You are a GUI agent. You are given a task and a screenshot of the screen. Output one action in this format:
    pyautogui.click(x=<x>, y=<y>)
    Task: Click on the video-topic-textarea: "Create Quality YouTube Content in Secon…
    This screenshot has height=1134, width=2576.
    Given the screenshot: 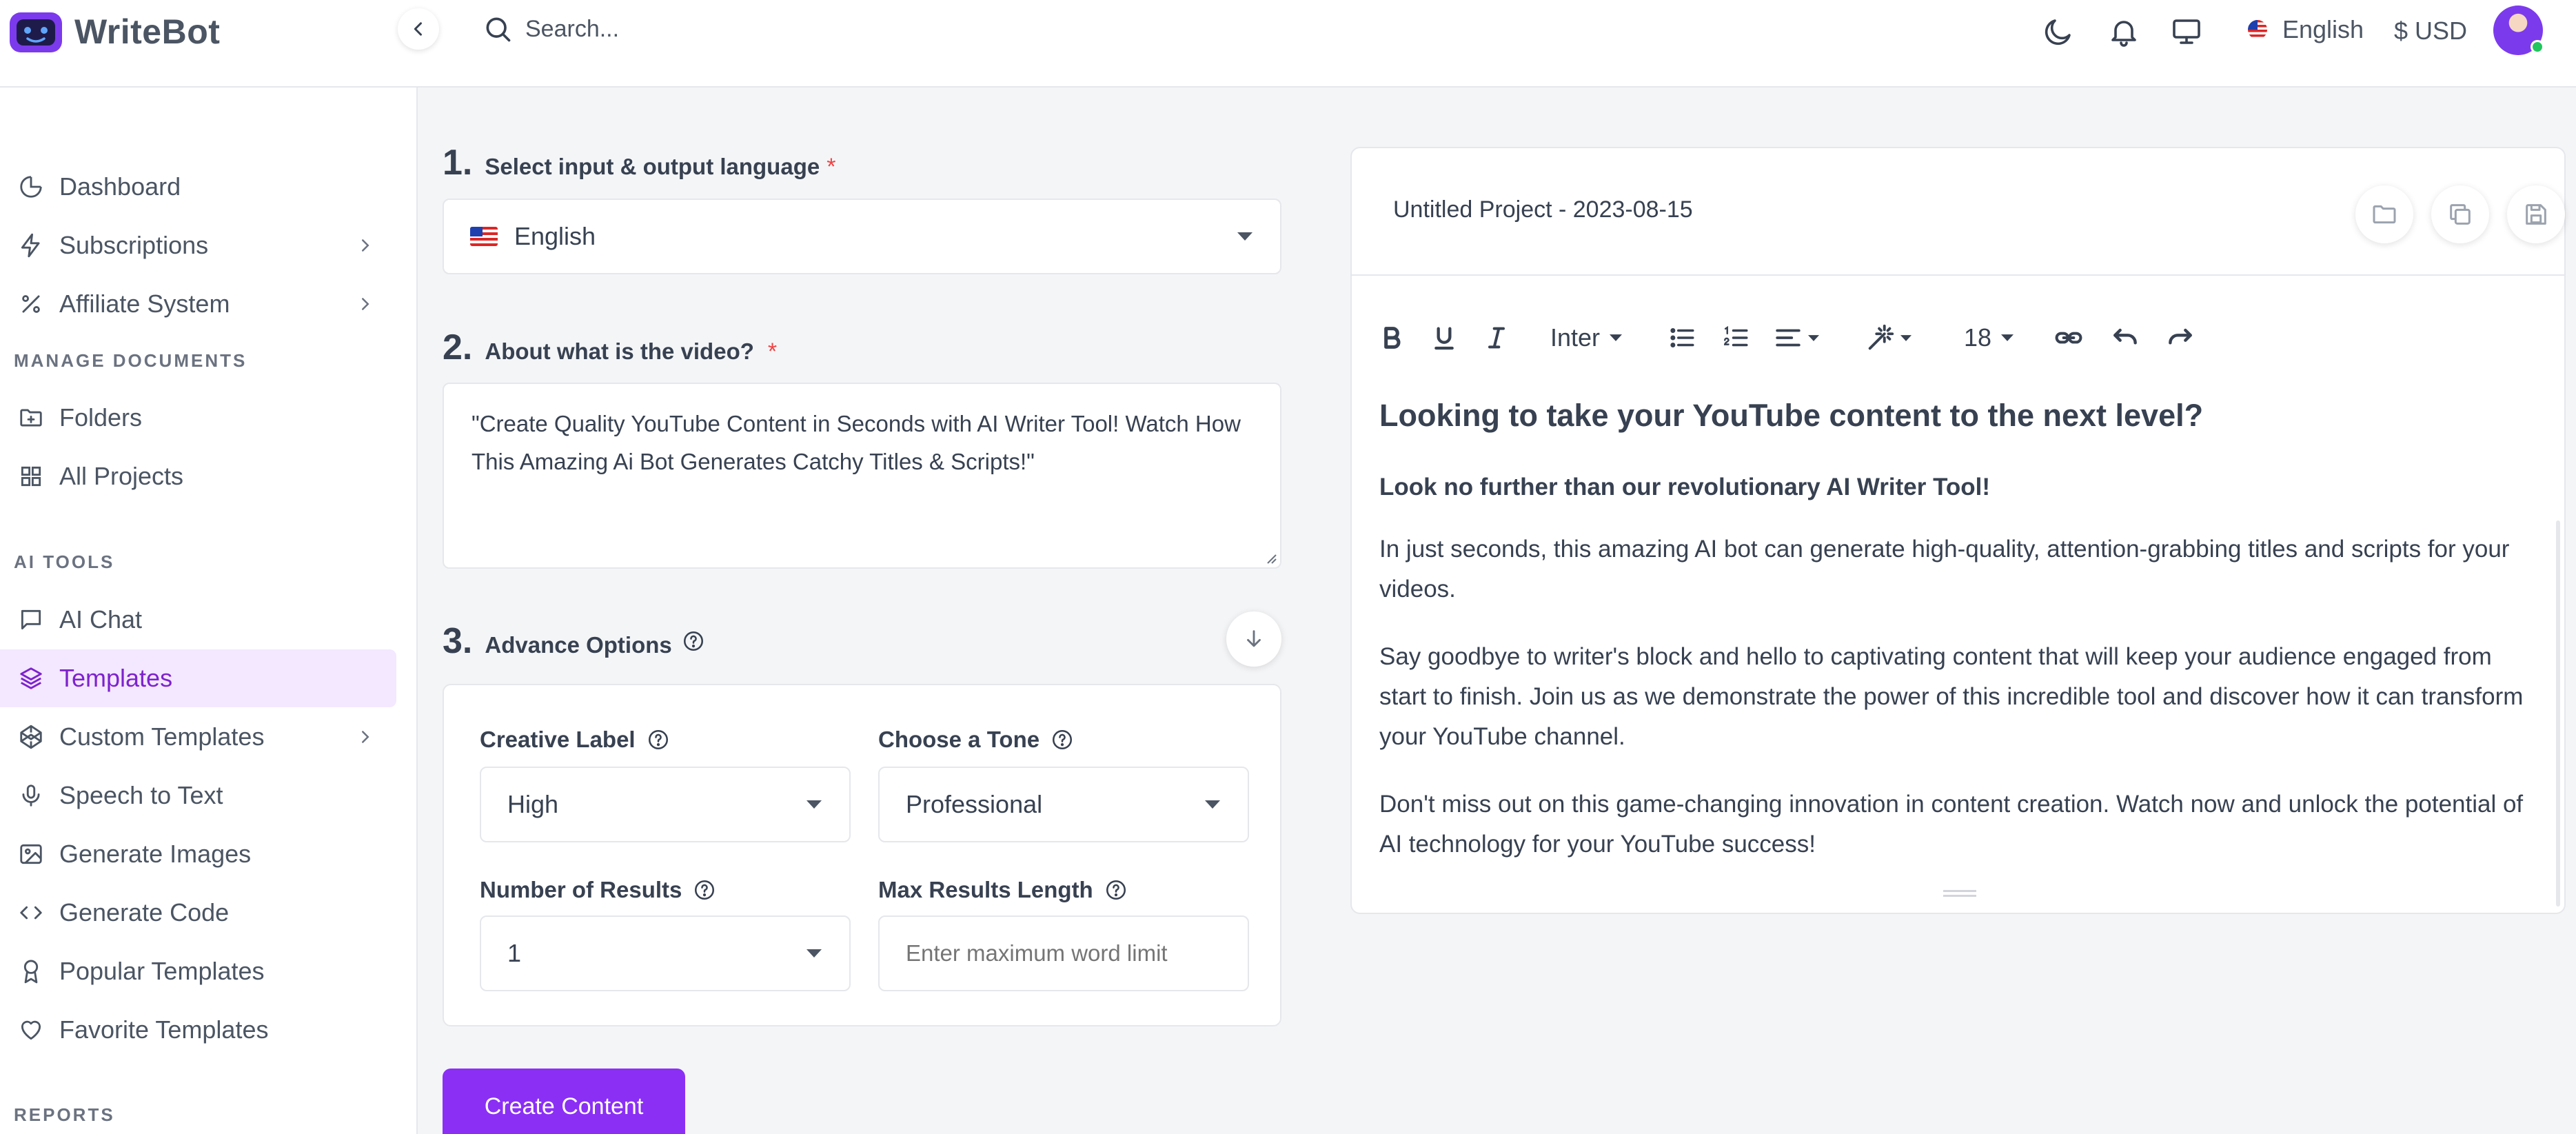 What is the action you would take?
    pyautogui.click(x=862, y=476)
    